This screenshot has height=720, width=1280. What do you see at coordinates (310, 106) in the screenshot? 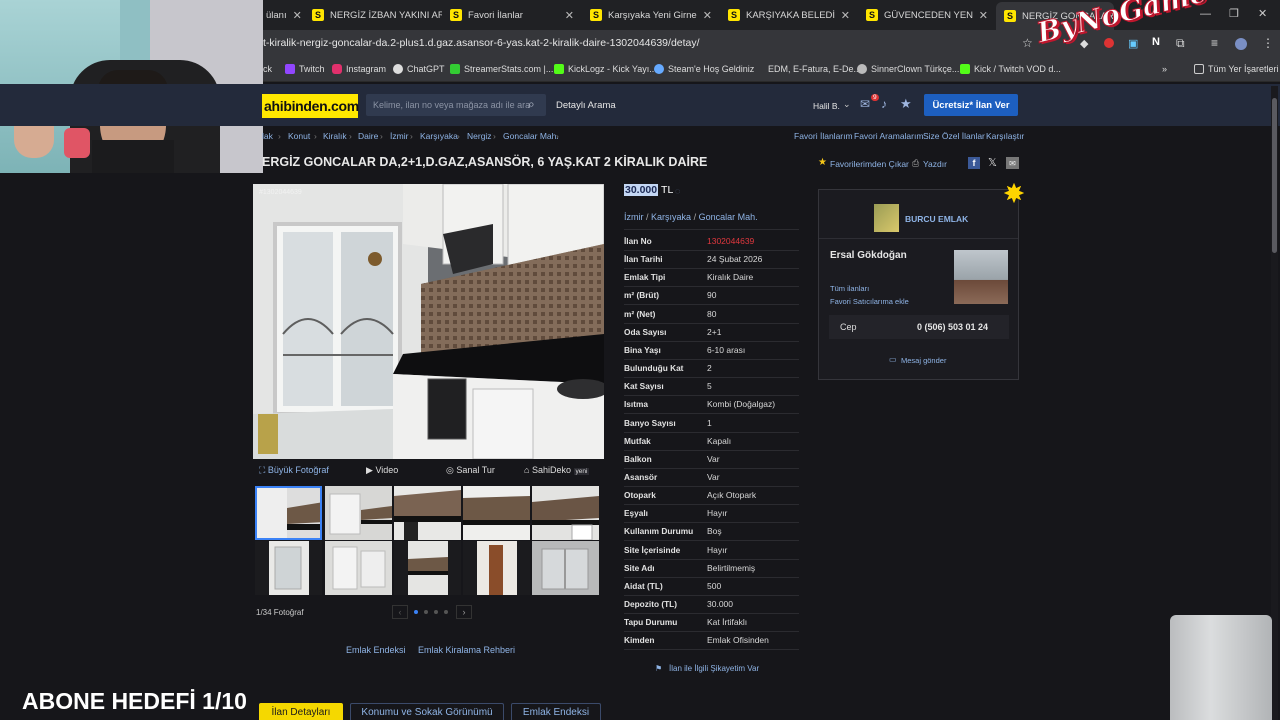
I see `site-logo: ahibinden.com` at bounding box center [310, 106].